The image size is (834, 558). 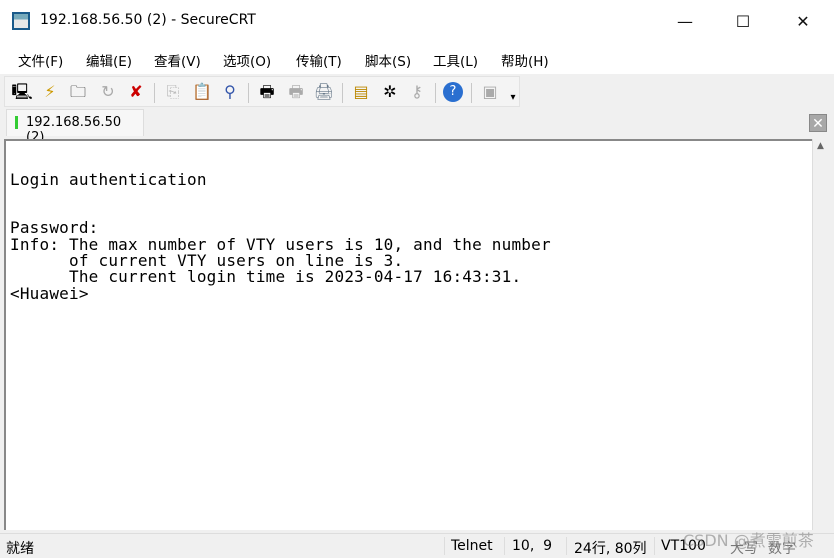 What do you see at coordinates (324, 92) in the screenshot?
I see `printer-icon: 🖨` at bounding box center [324, 92].